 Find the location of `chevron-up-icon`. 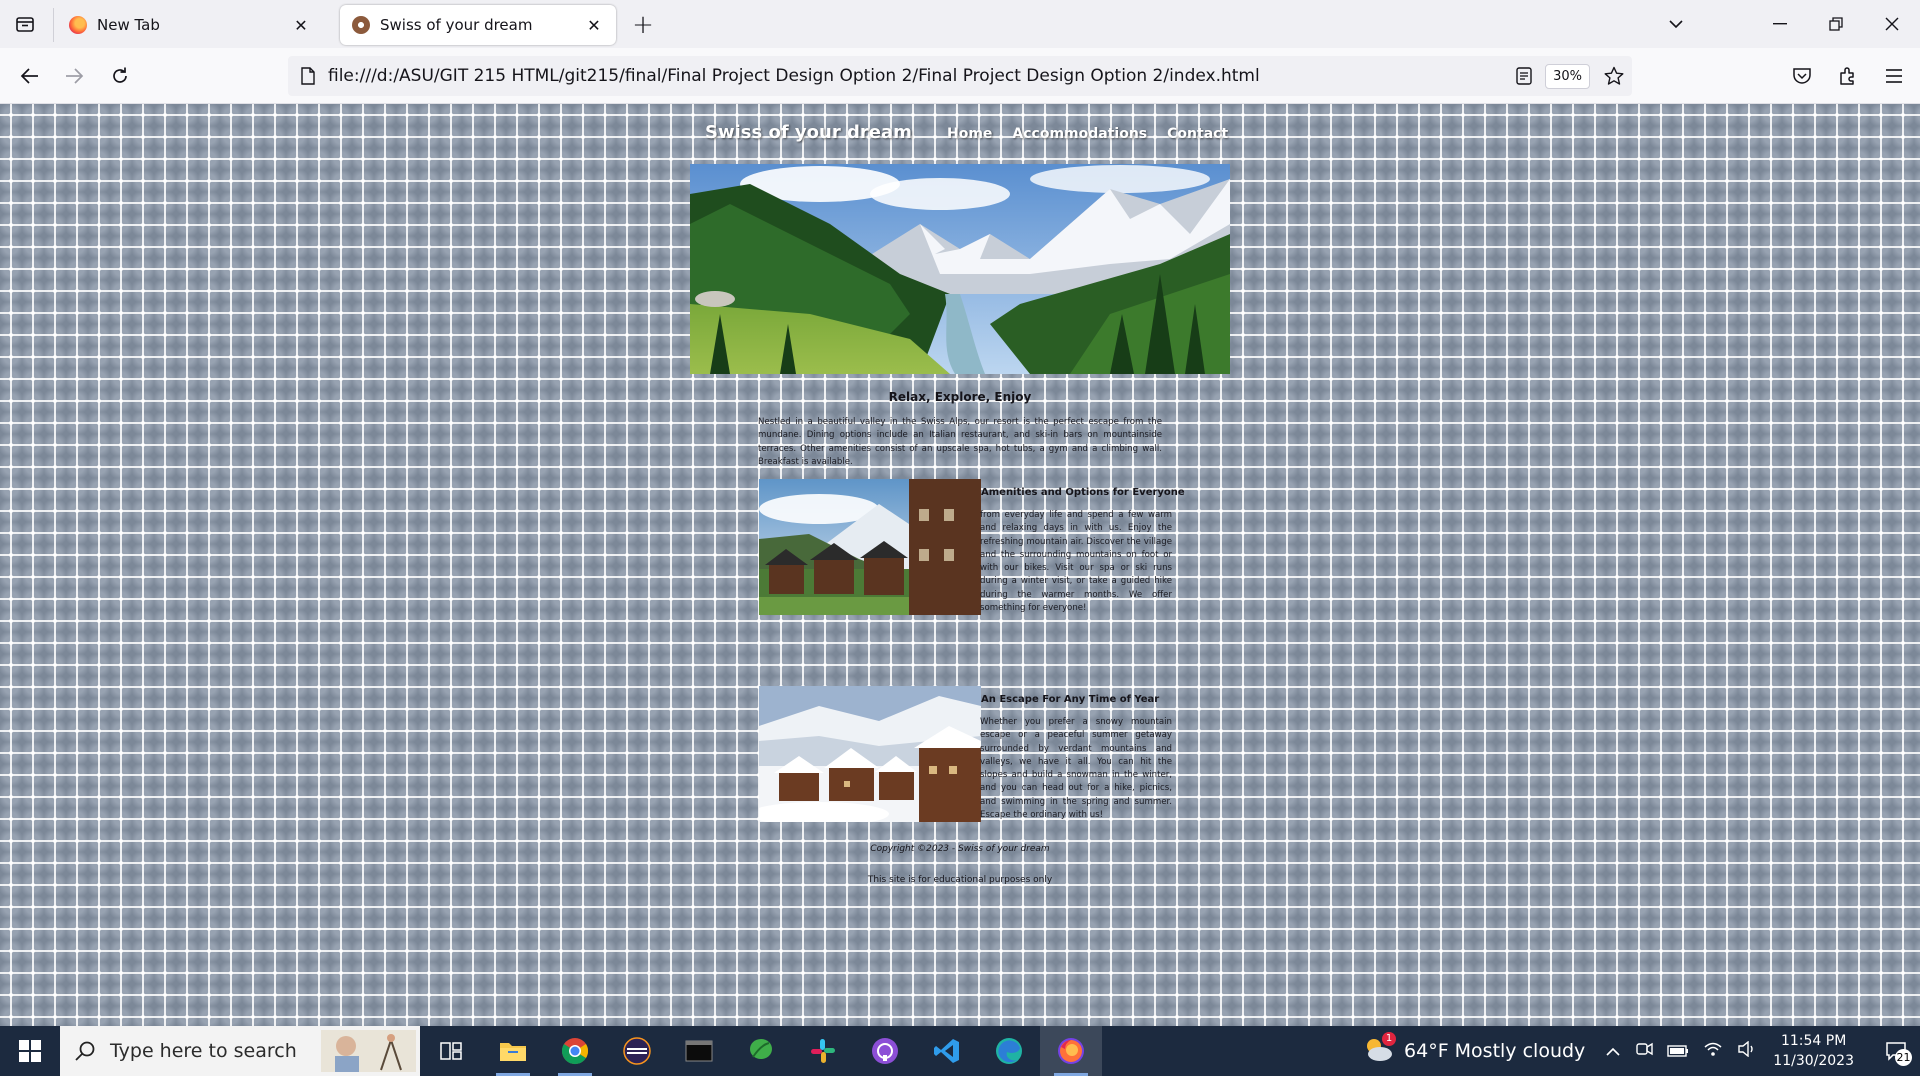

chevron-up-icon is located at coordinates (1613, 1051).